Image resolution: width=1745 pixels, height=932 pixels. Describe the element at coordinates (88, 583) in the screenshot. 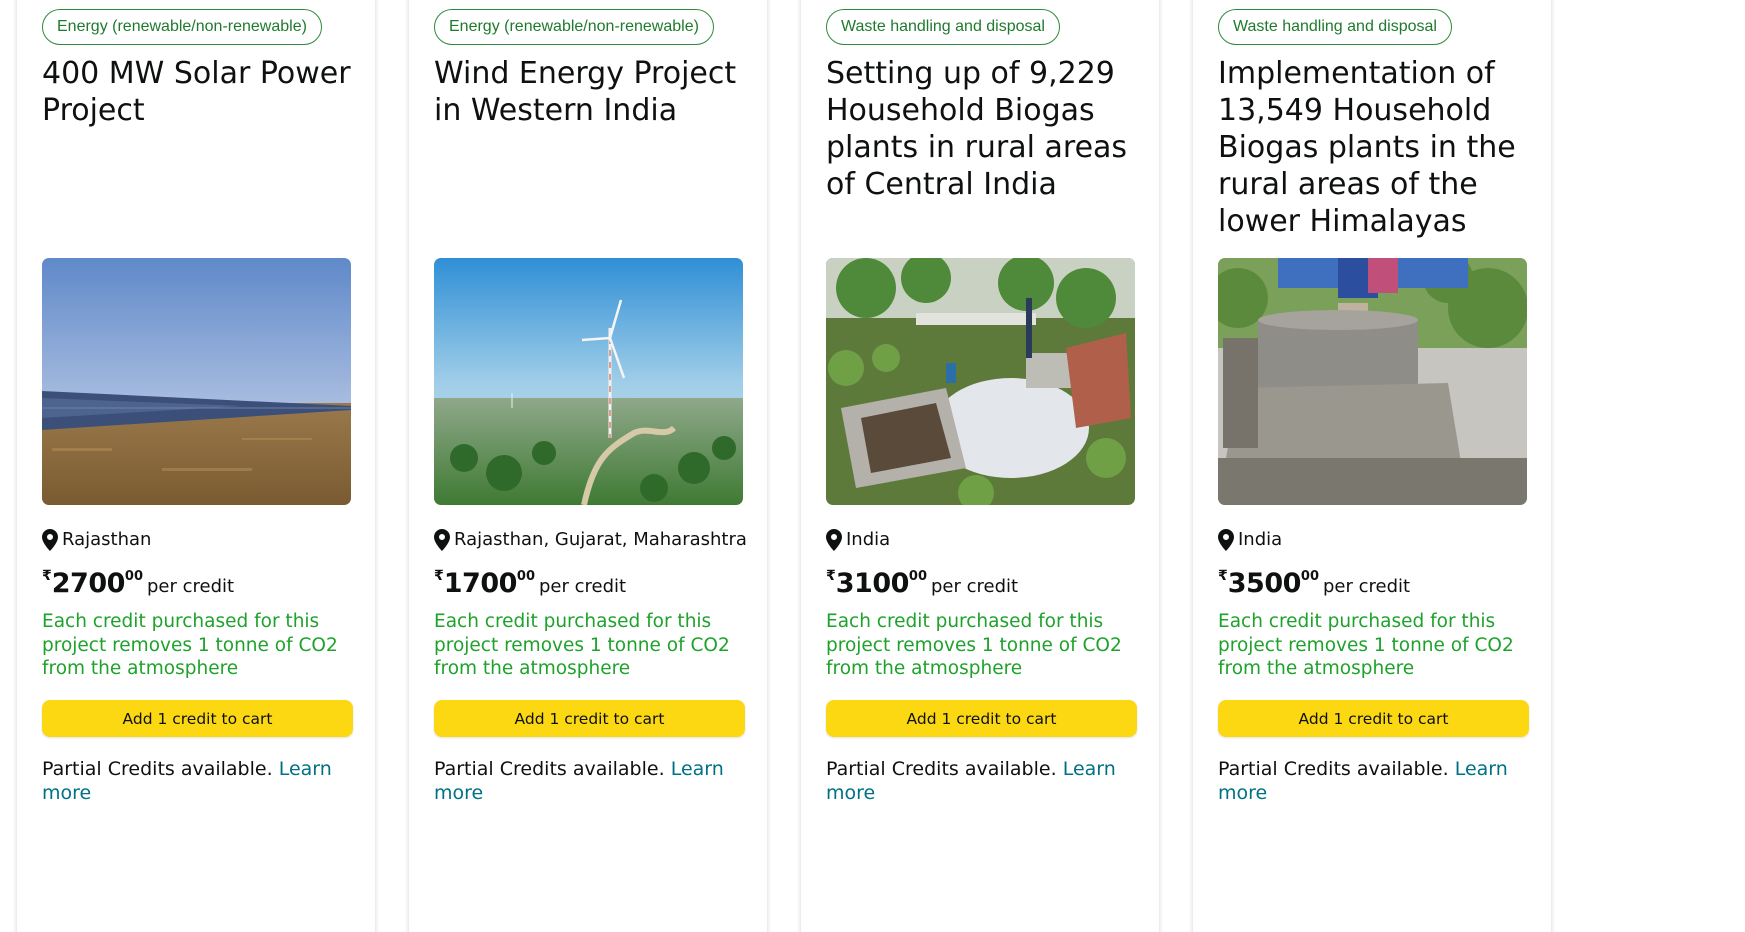

I see `price-whole: 2700` at that location.